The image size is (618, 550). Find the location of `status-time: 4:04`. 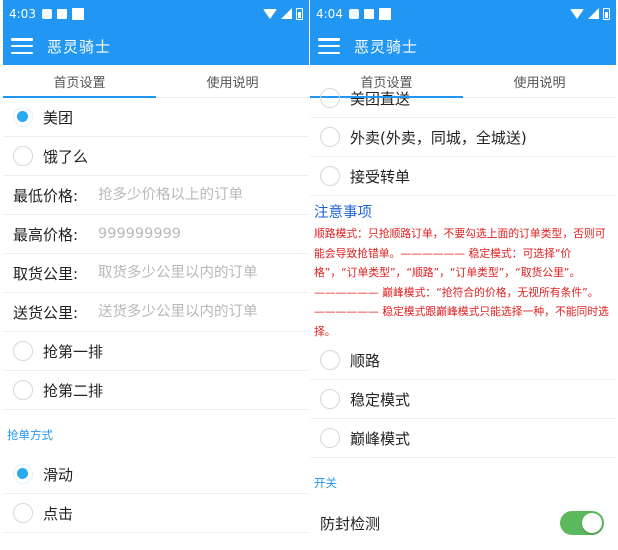

status-time: 4:04 is located at coordinates (329, 13).